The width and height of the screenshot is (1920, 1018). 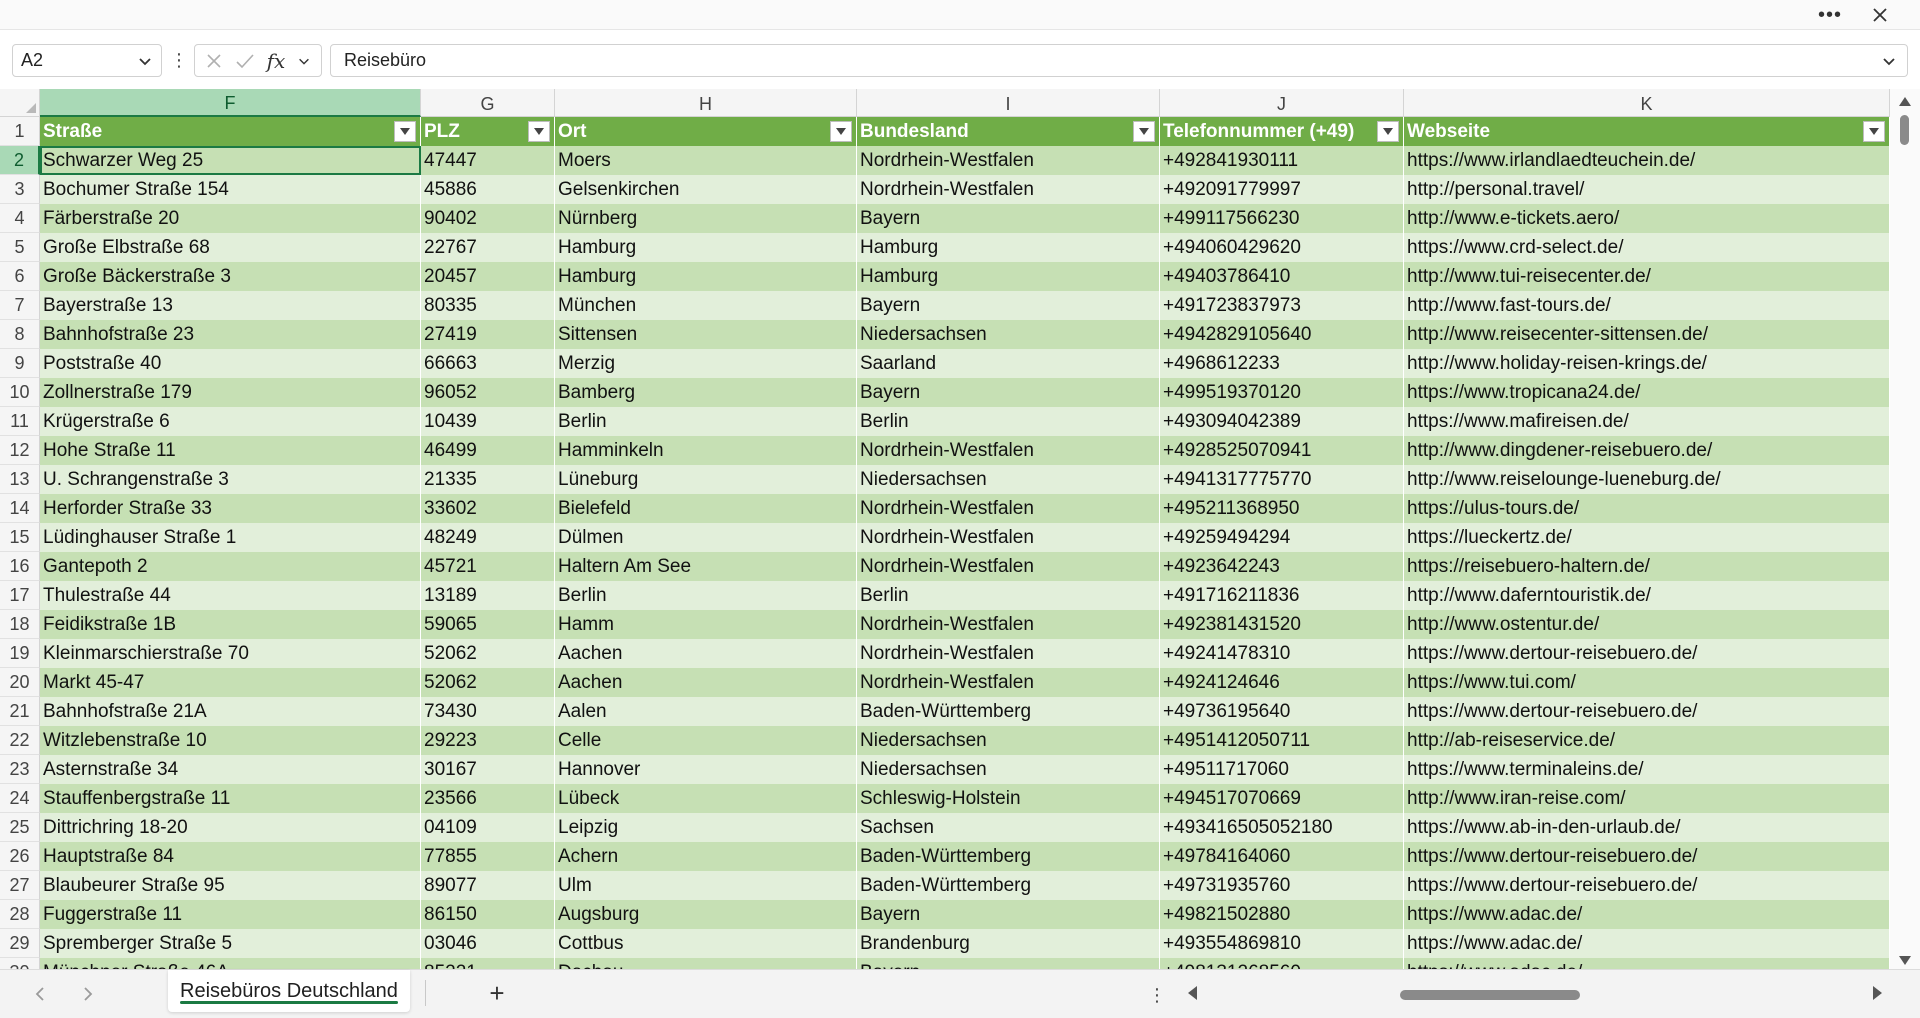 What do you see at coordinates (488, 363) in the screenshot?
I see `table-cell: 66663` at bounding box center [488, 363].